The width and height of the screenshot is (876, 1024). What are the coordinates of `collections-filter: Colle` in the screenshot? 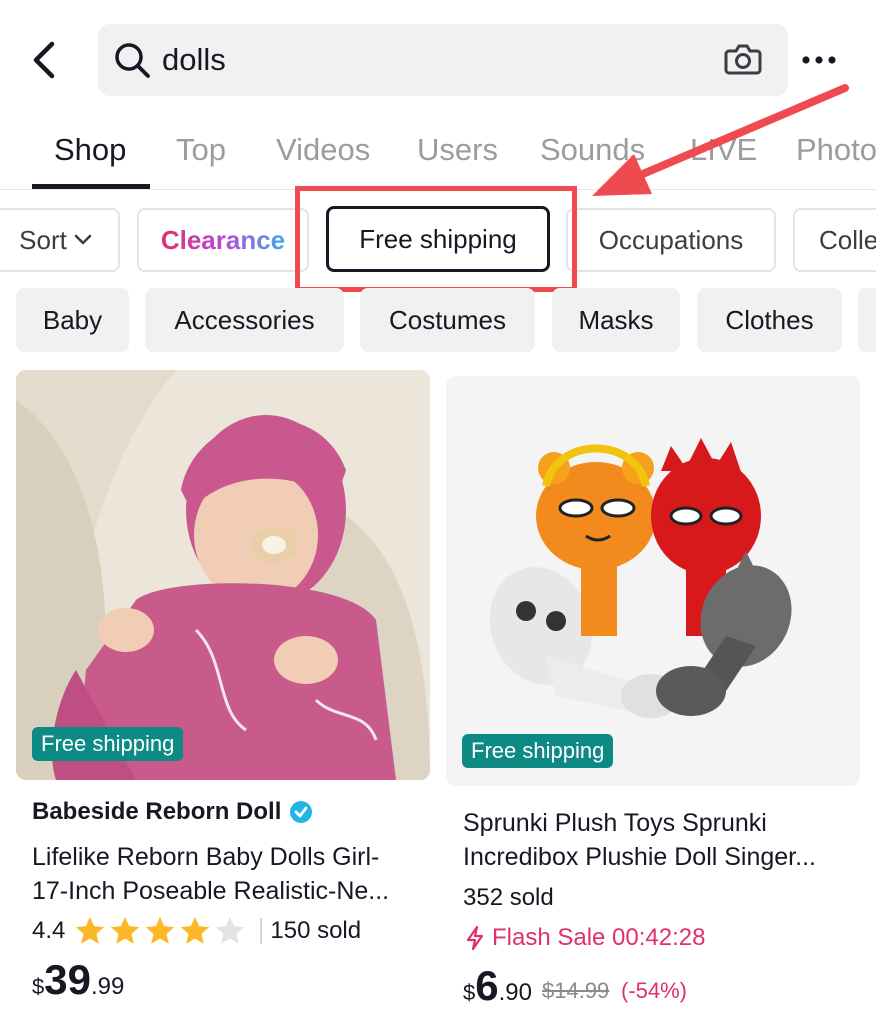 It's located at (834, 240).